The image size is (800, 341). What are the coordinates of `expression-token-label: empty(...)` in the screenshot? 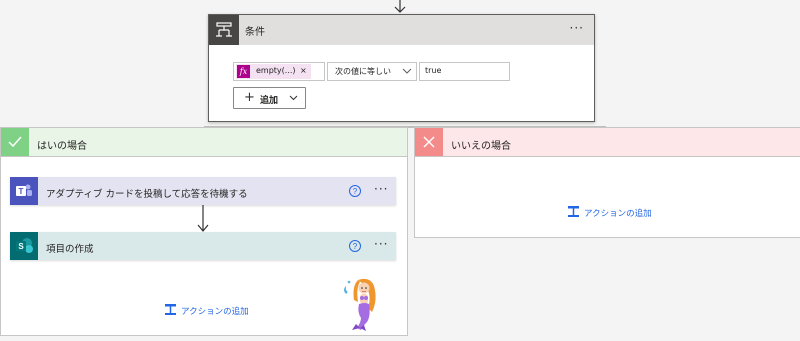 It's located at (276, 70).